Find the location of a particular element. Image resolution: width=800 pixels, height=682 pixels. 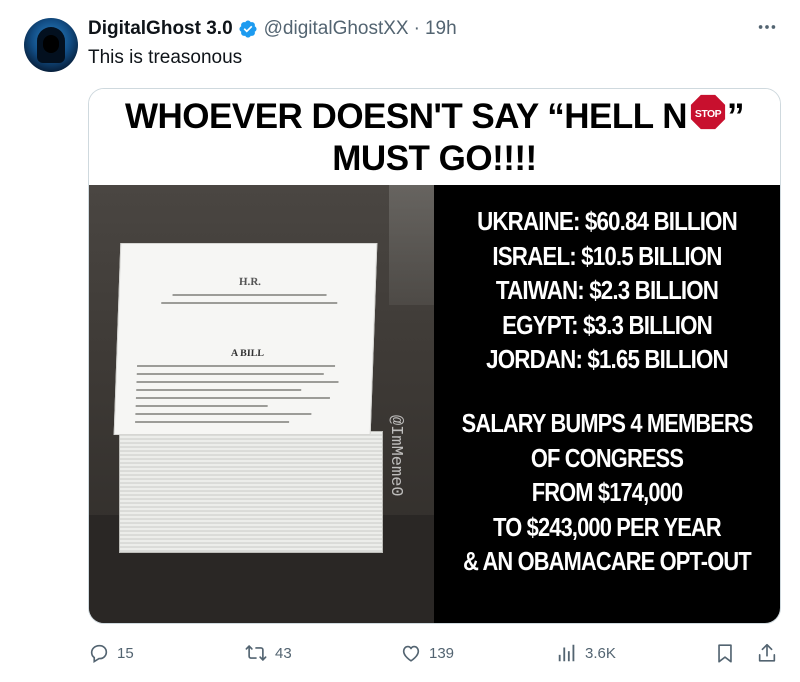

tweet-header: DigitalGhost 3.0 @digitalGhostXX · 19h is located at coordinates (272, 29).